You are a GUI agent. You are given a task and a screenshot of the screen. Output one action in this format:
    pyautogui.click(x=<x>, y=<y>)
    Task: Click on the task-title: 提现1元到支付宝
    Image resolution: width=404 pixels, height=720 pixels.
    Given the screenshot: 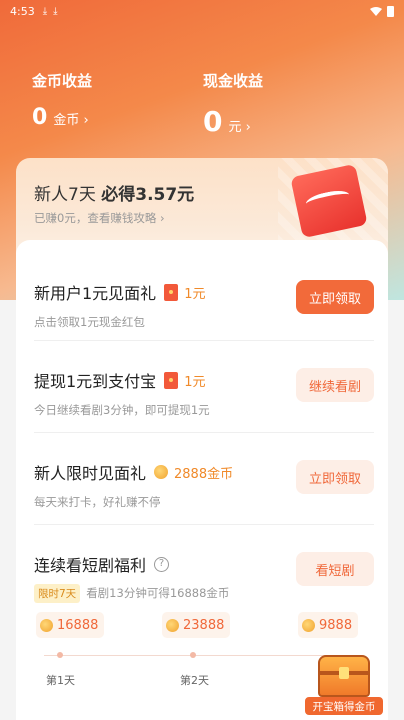 What is the action you would take?
    pyautogui.click(x=95, y=381)
    